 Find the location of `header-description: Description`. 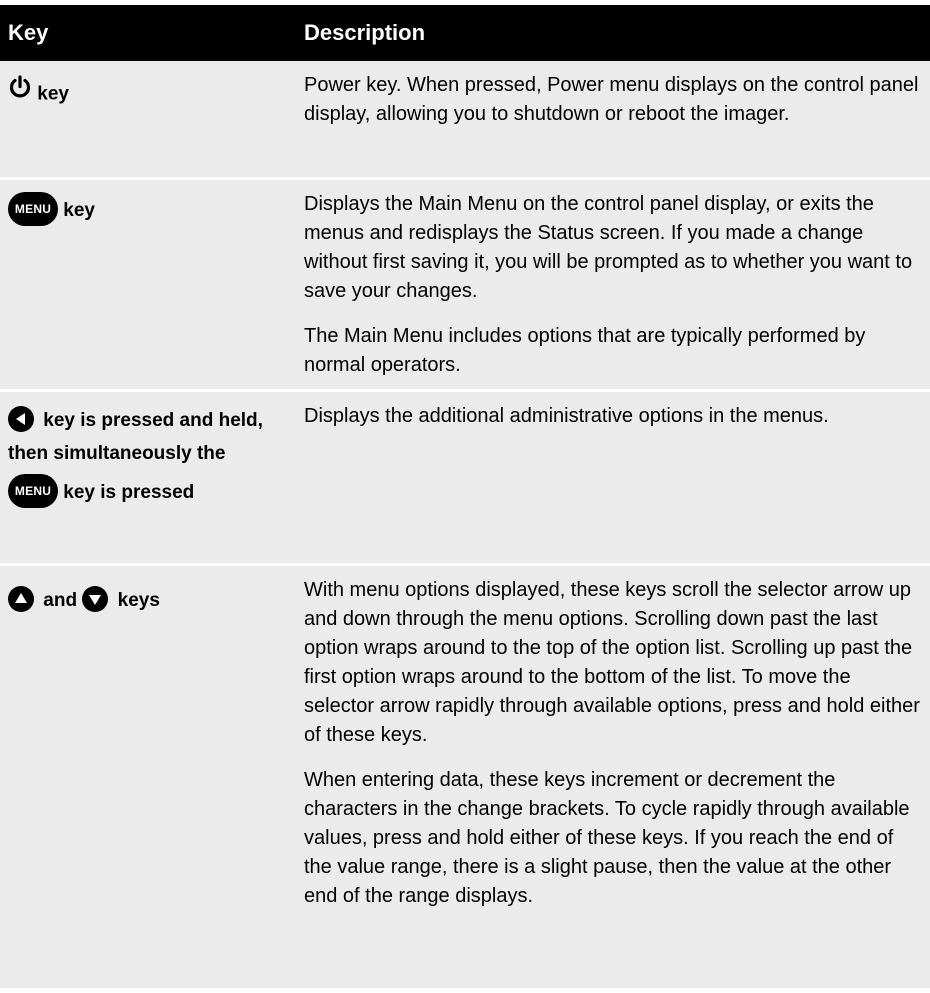

header-description: Description is located at coordinates (365, 32).